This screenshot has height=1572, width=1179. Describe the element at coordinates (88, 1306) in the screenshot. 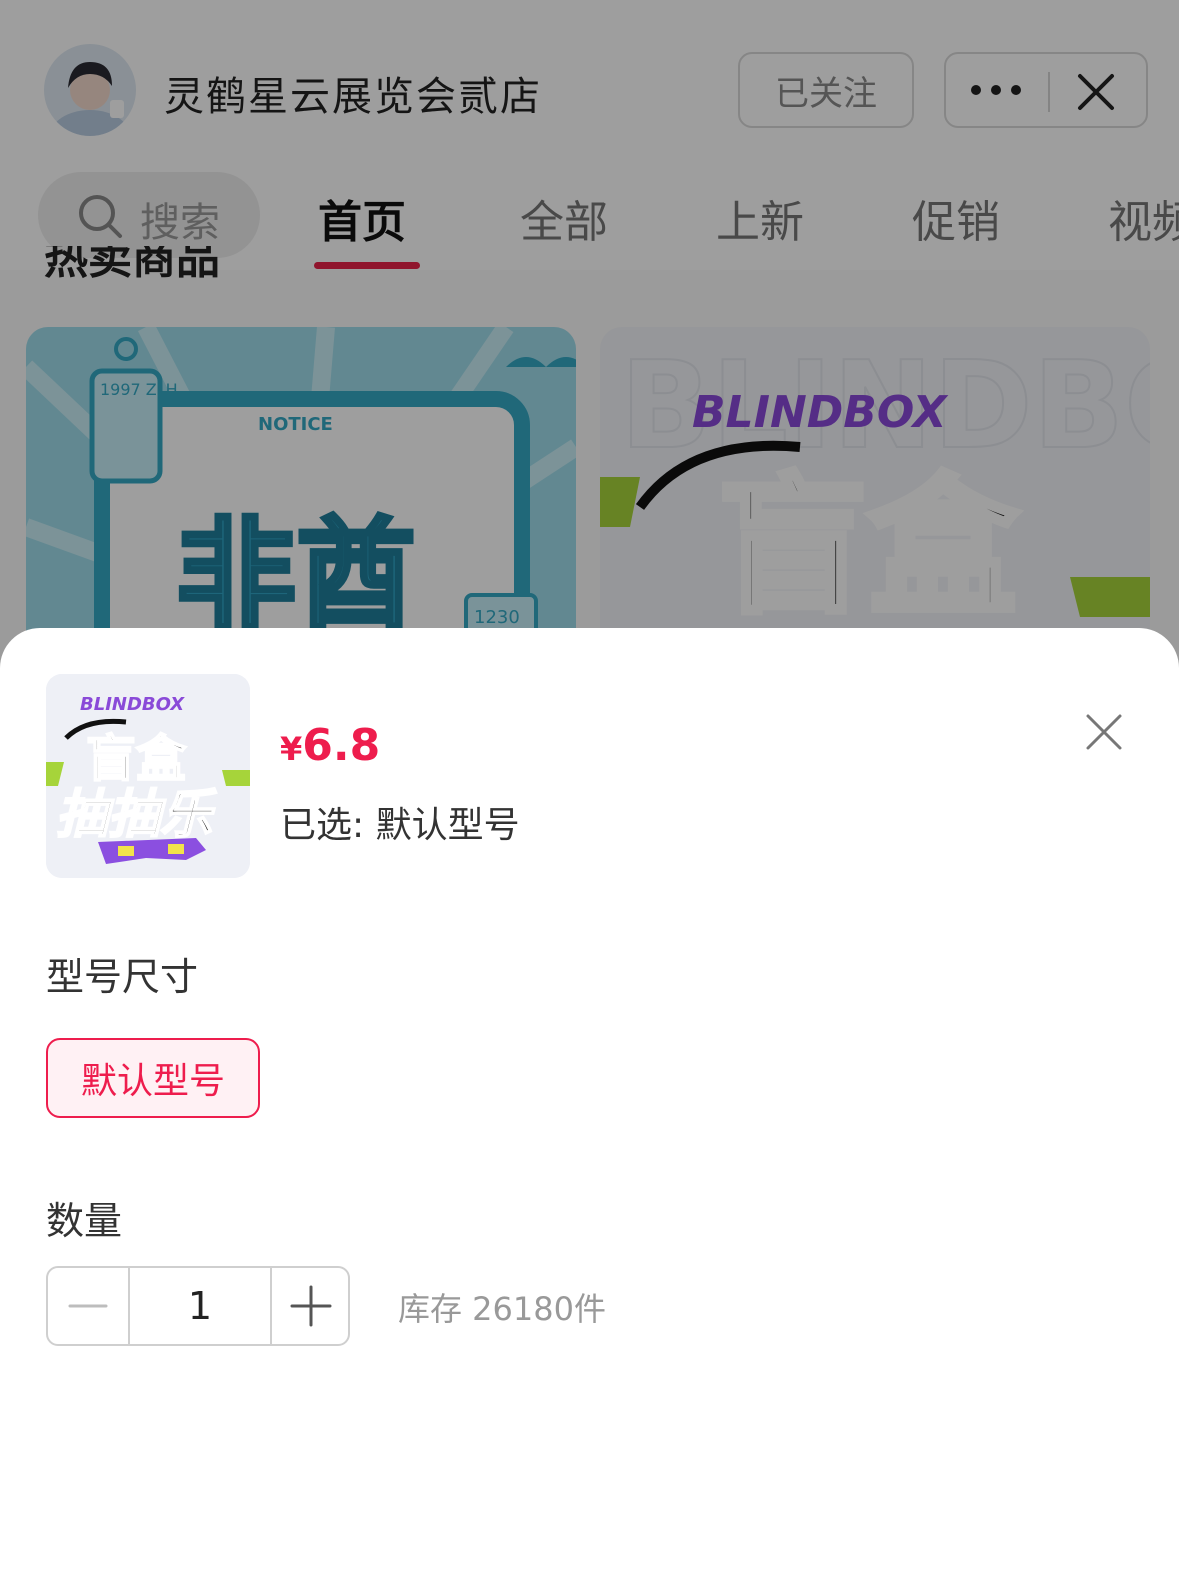

I see `minus-icon` at that location.